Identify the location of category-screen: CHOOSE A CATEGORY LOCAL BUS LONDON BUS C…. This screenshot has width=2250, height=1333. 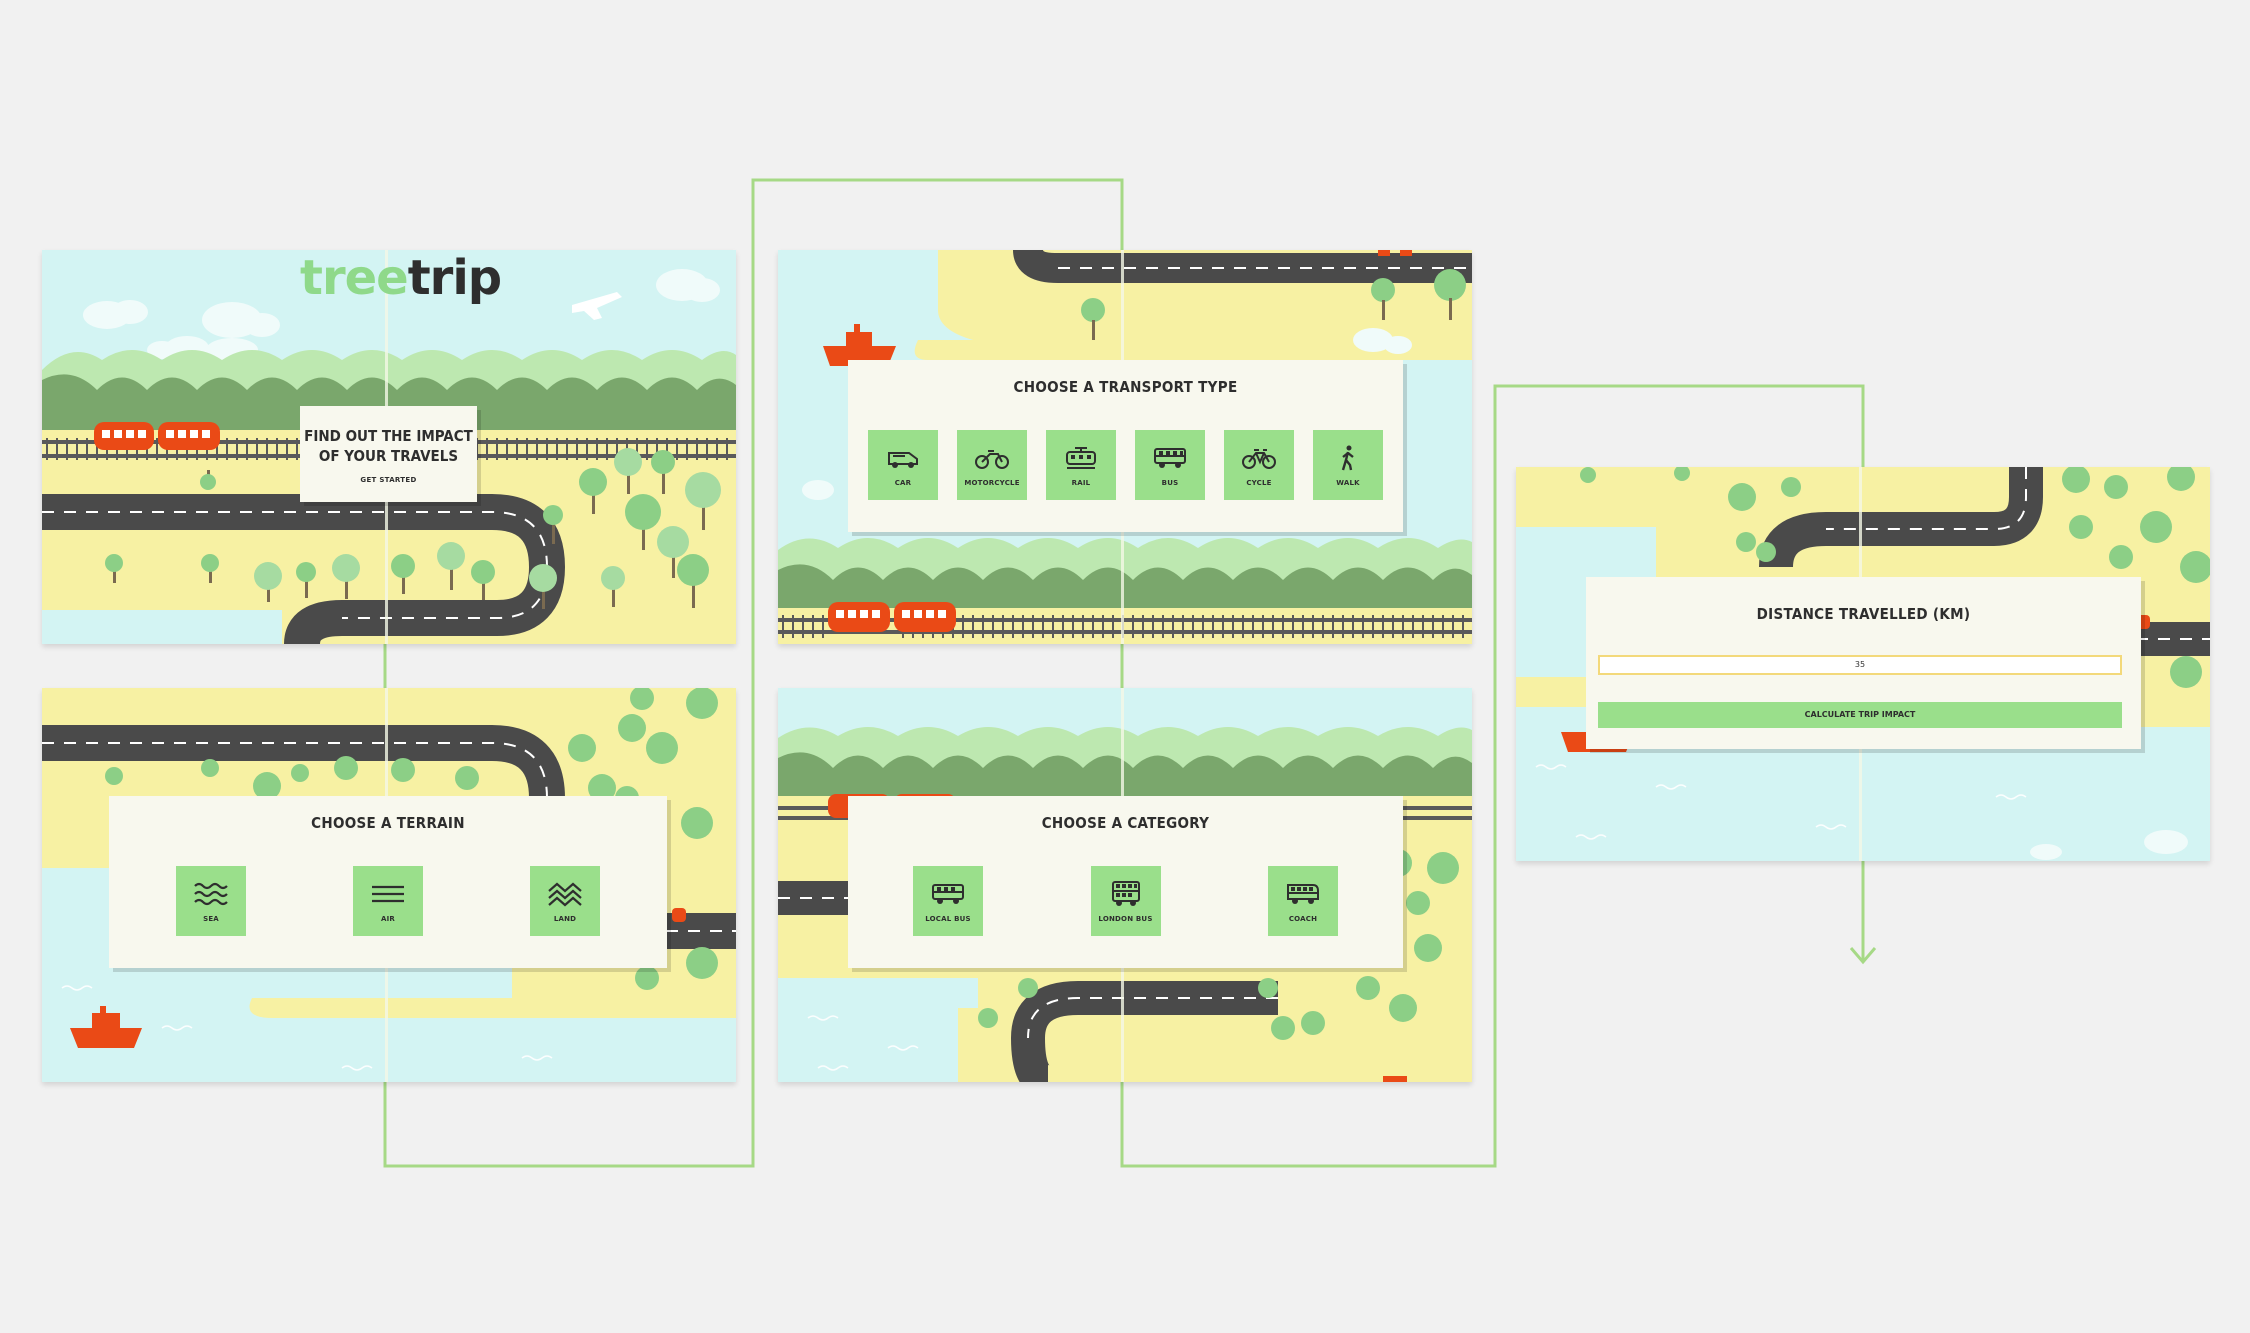
(1125, 885).